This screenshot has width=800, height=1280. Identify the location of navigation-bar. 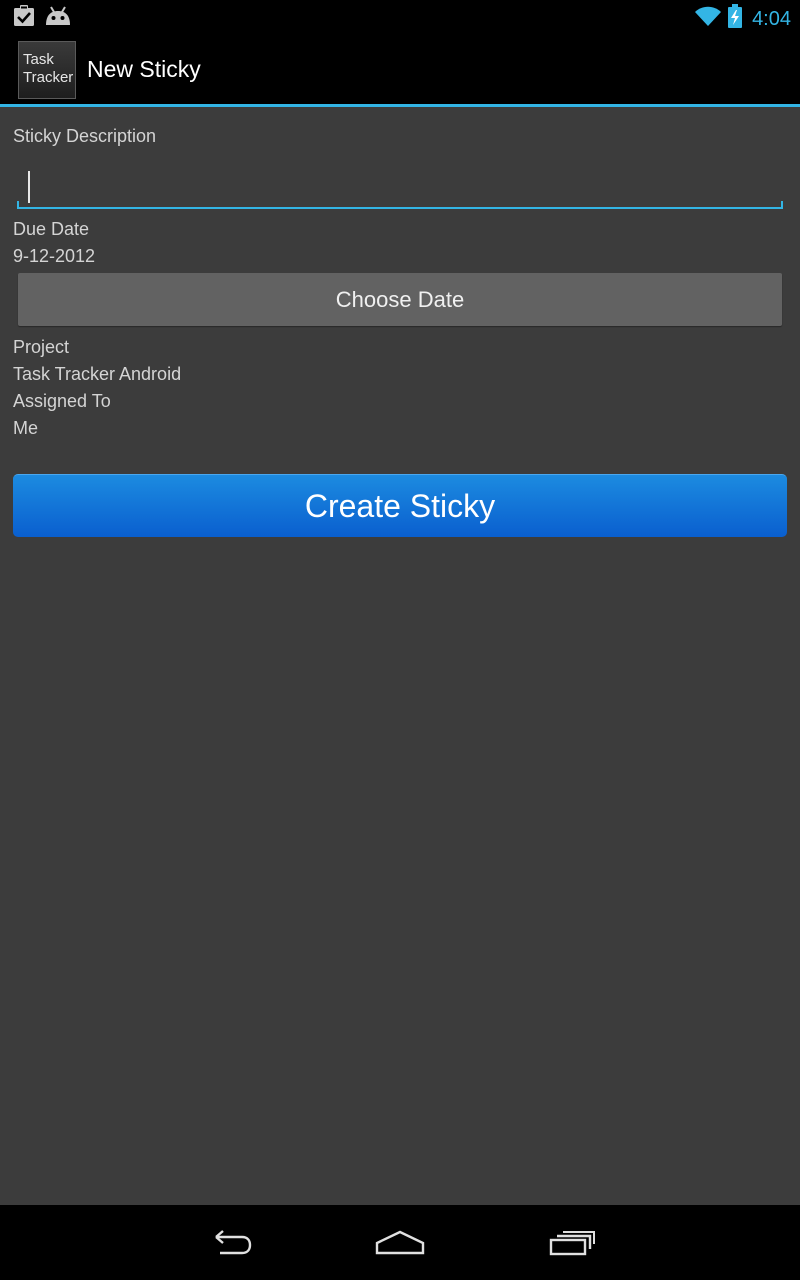
(400, 1242).